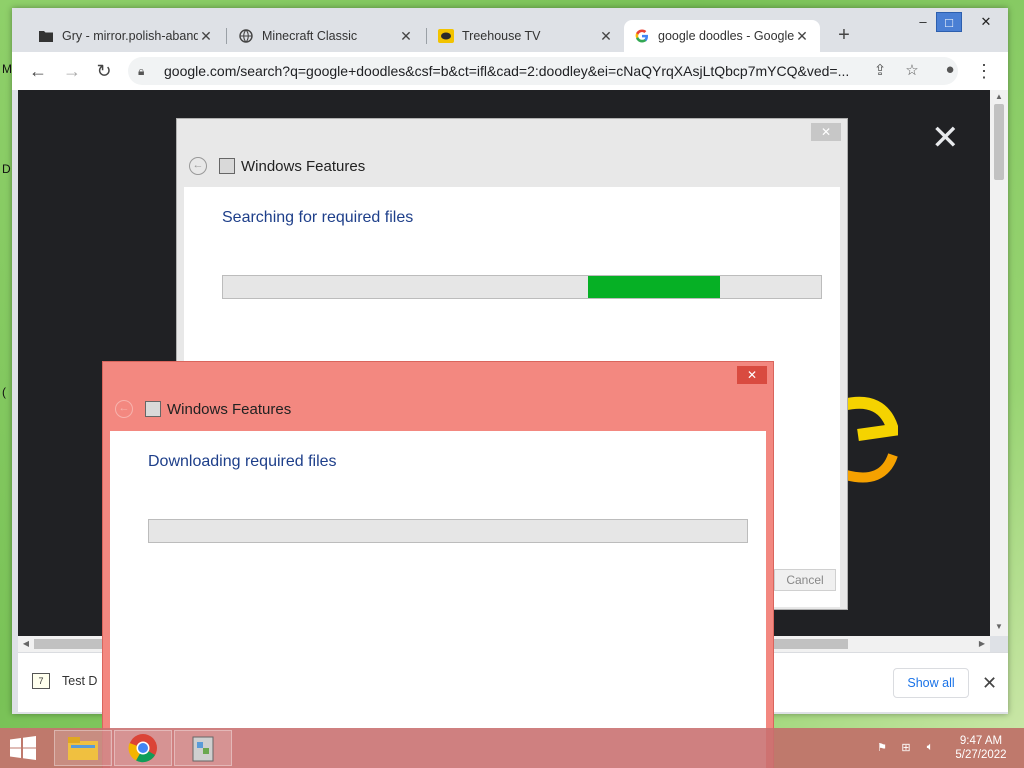  What do you see at coordinates (80, 681) in the screenshot?
I see `download-item-name: Test D` at bounding box center [80, 681].